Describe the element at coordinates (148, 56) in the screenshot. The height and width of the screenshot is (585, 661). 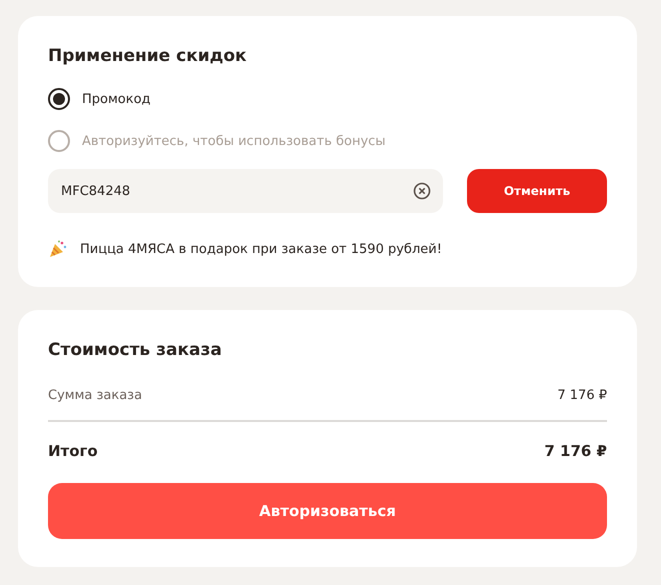
I see `section-title: Применение скидок` at that location.